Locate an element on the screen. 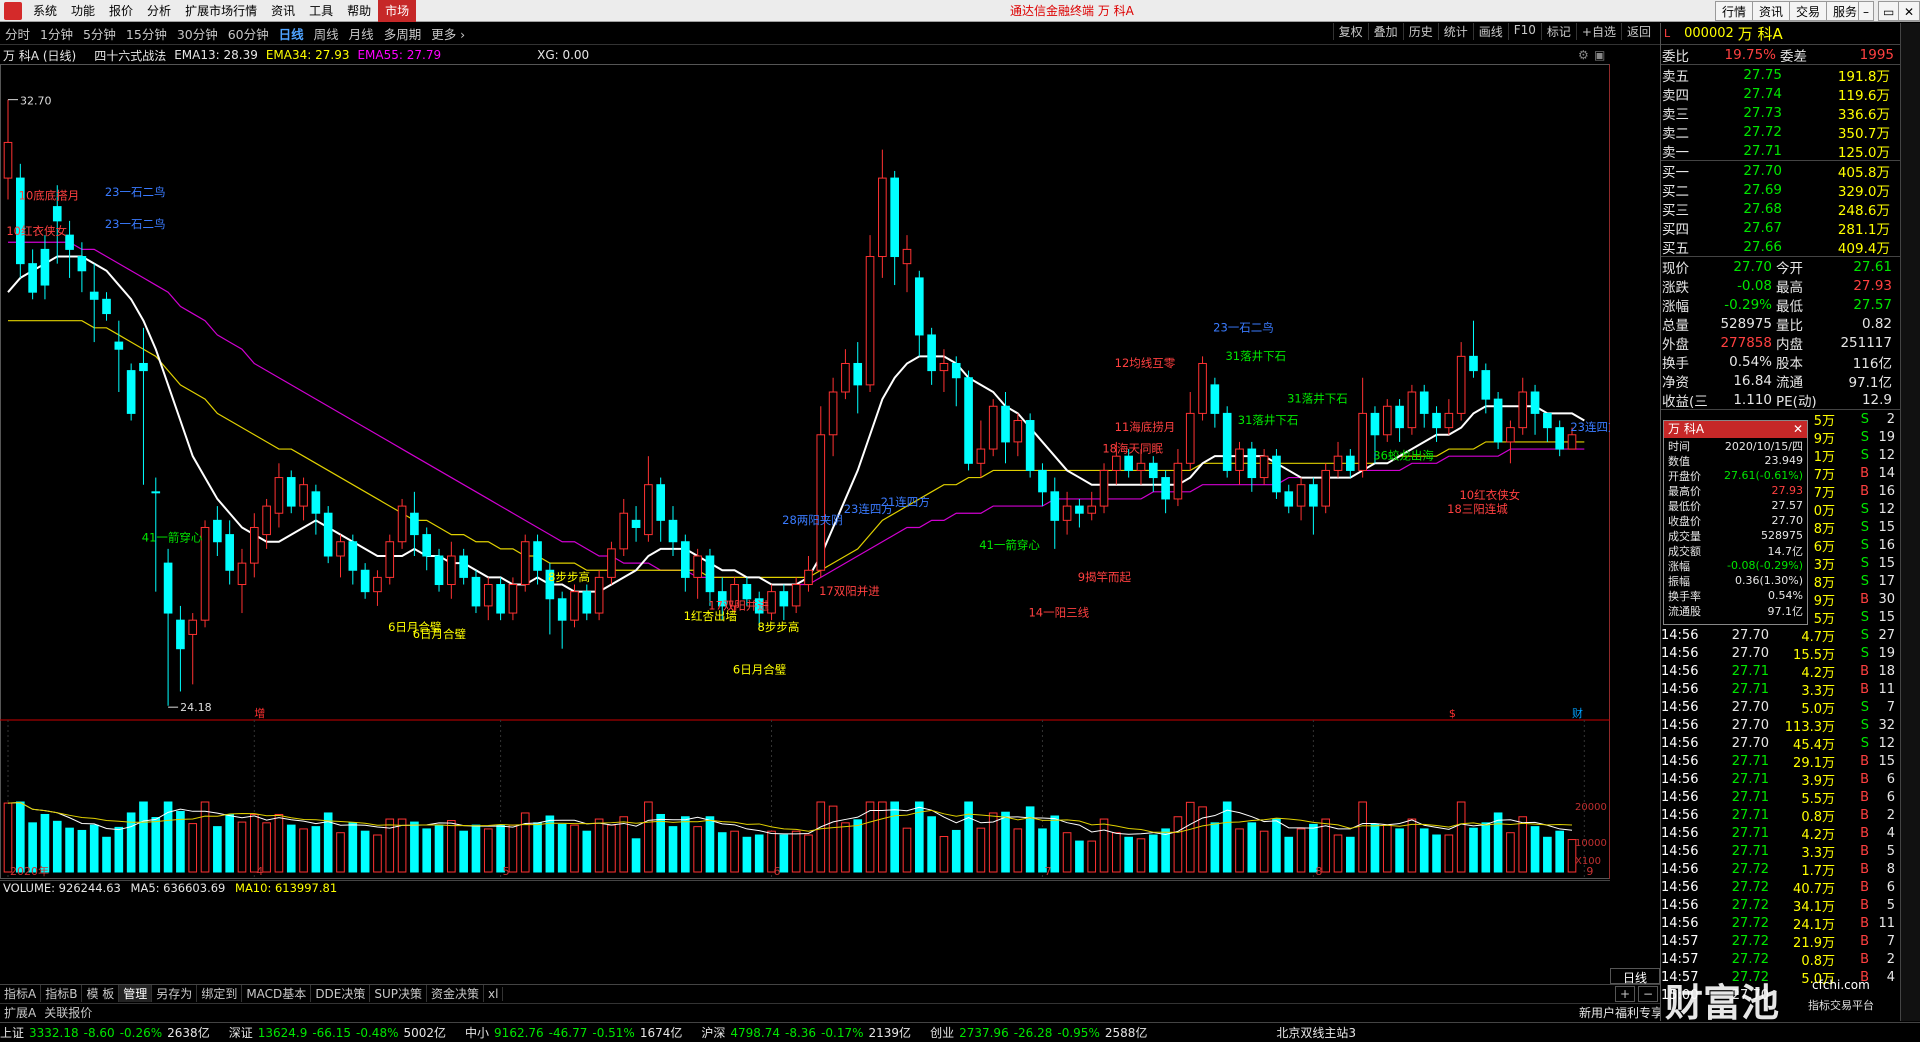 The width and height of the screenshot is (1920, 1042). tool-draw: 画线 is located at coordinates (1490, 31).